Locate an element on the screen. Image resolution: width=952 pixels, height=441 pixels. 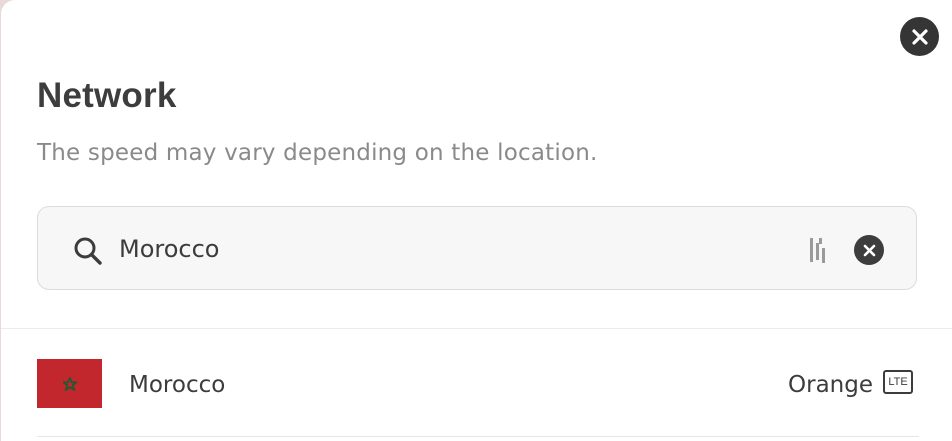
divider is located at coordinates (476, 328).